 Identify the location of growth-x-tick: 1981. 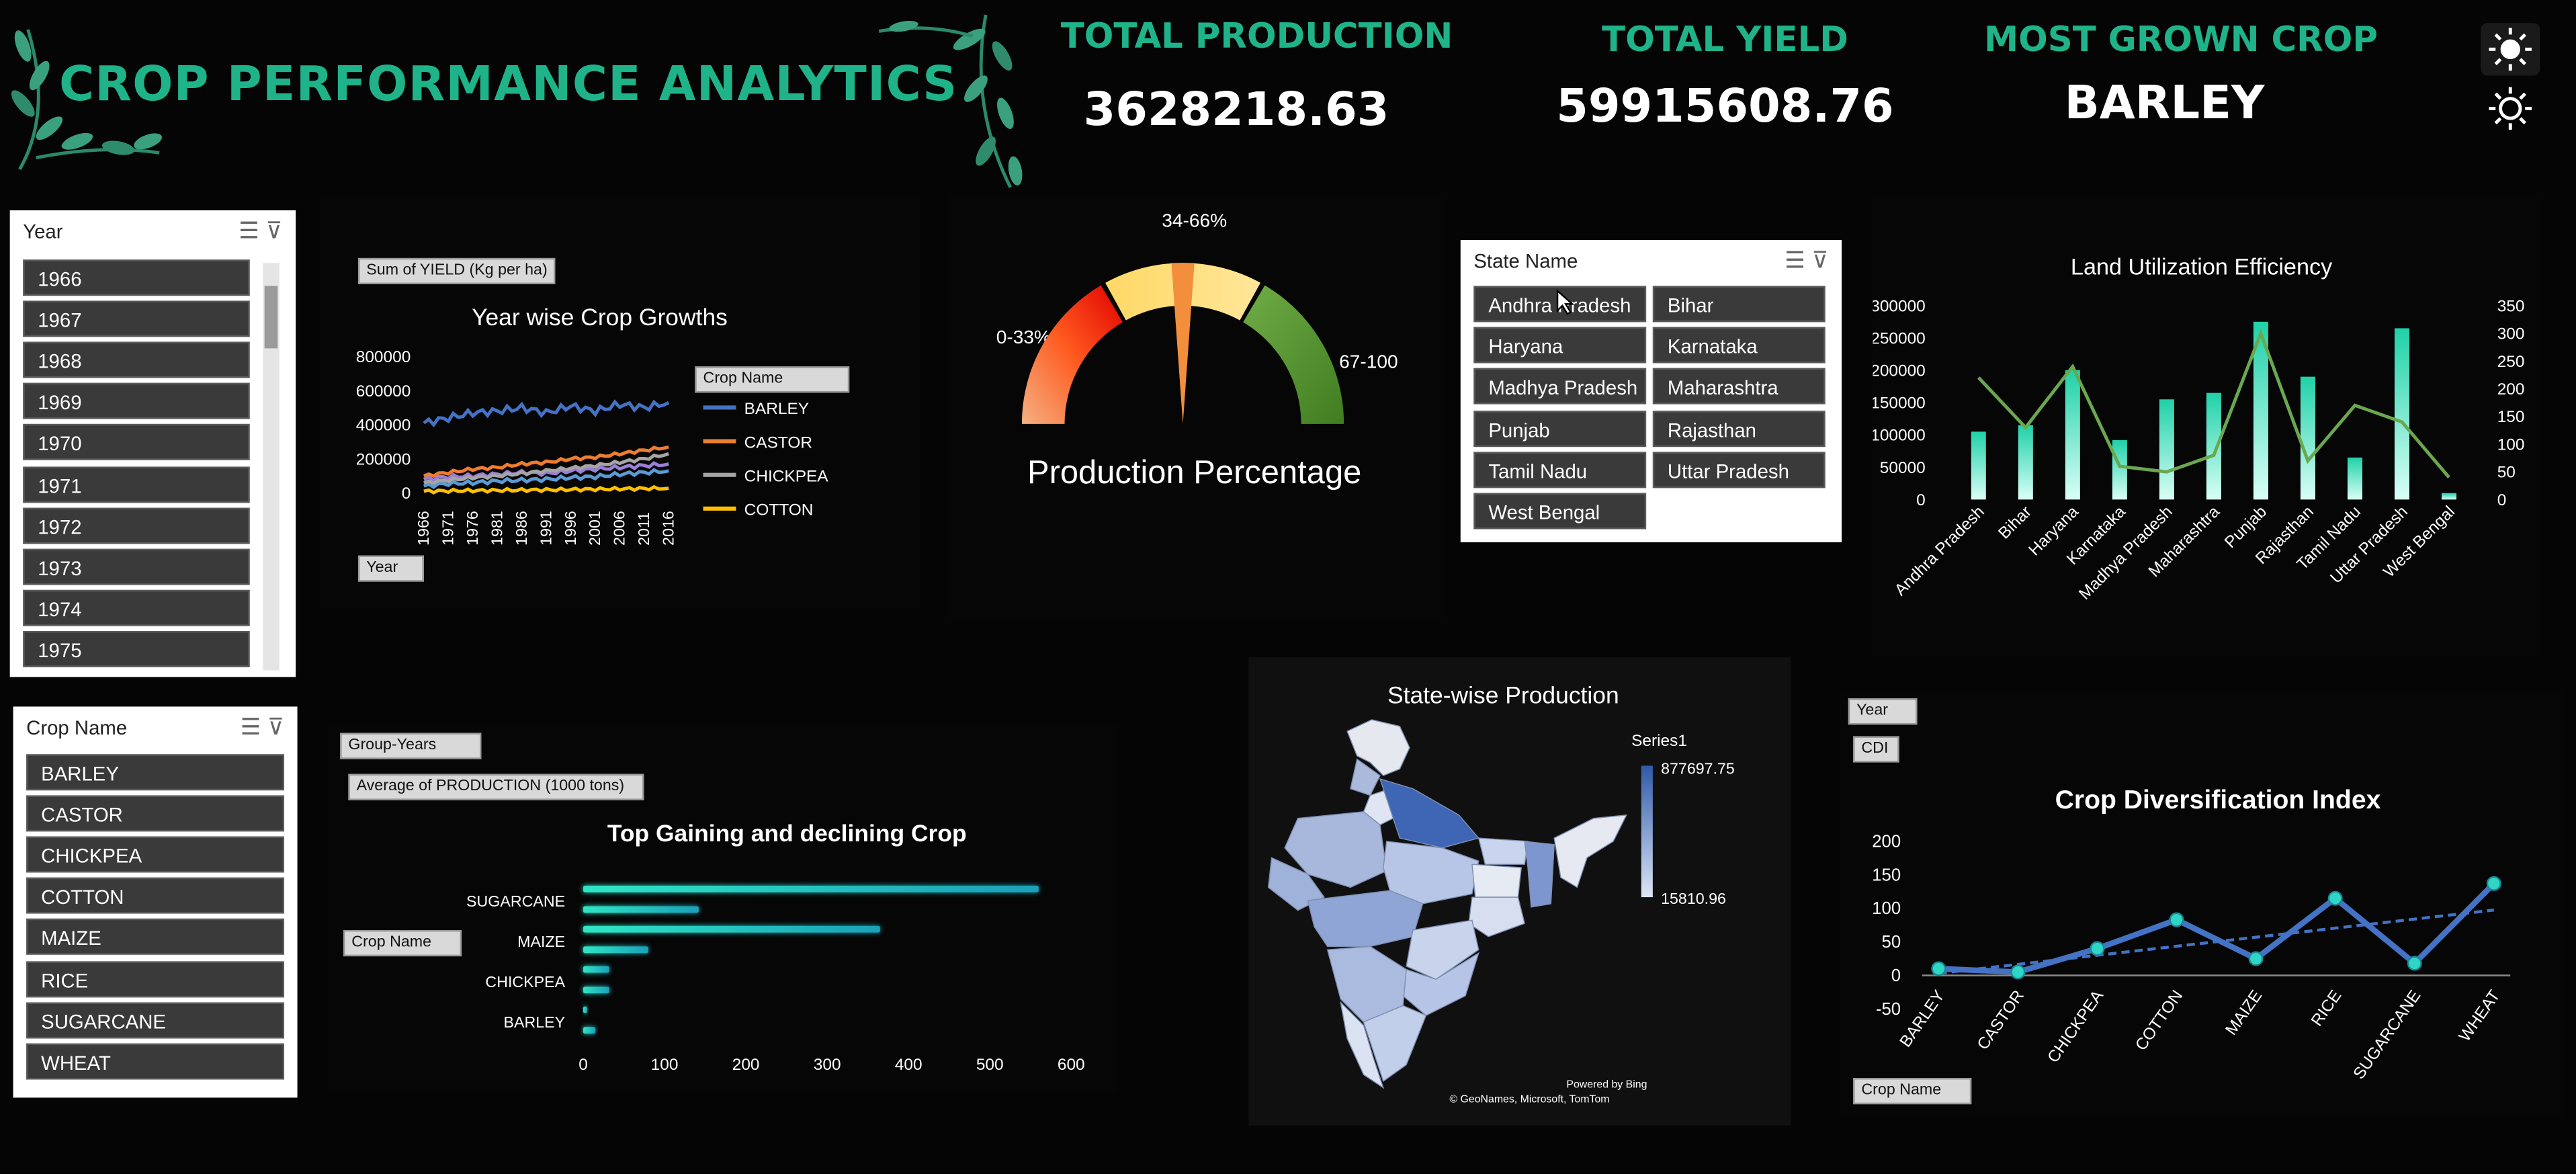
(496, 528).